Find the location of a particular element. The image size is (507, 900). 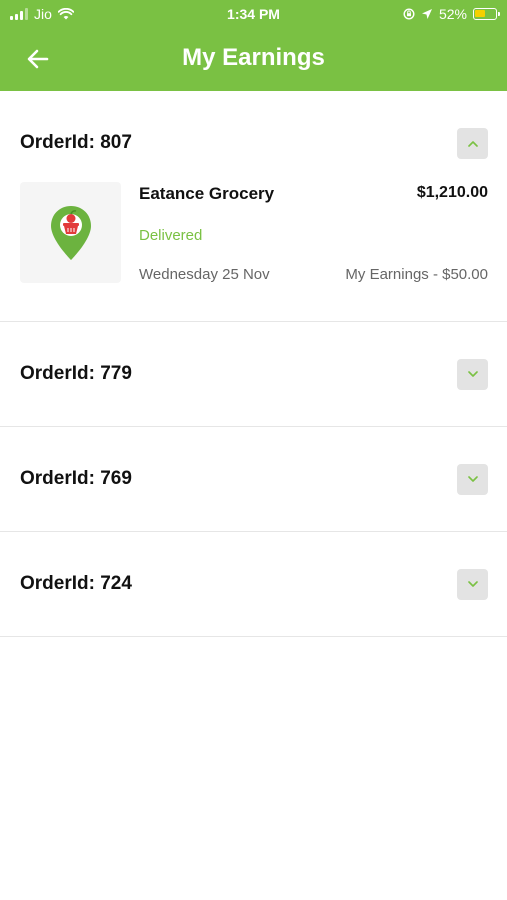

battery-level-fill is located at coordinates (480, 13).